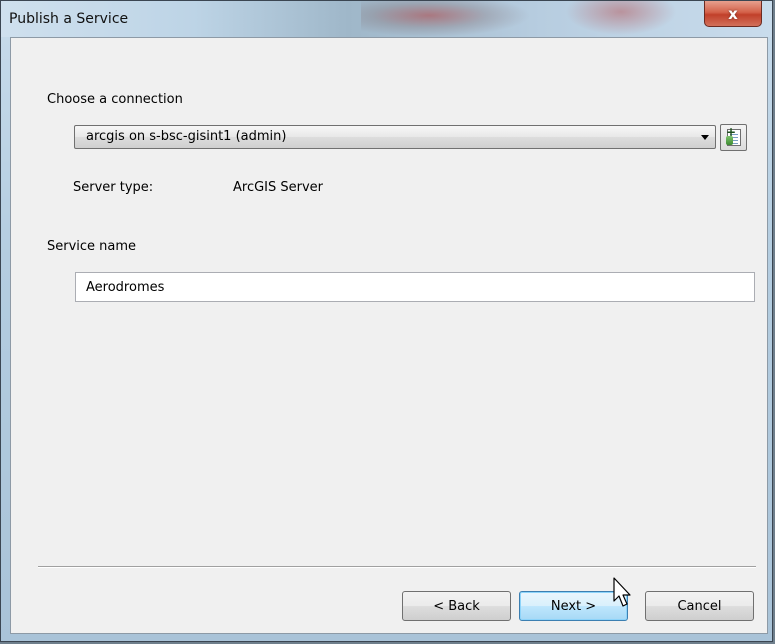 The image size is (775, 644). I want to click on service-name-label: Service name, so click(92, 246).